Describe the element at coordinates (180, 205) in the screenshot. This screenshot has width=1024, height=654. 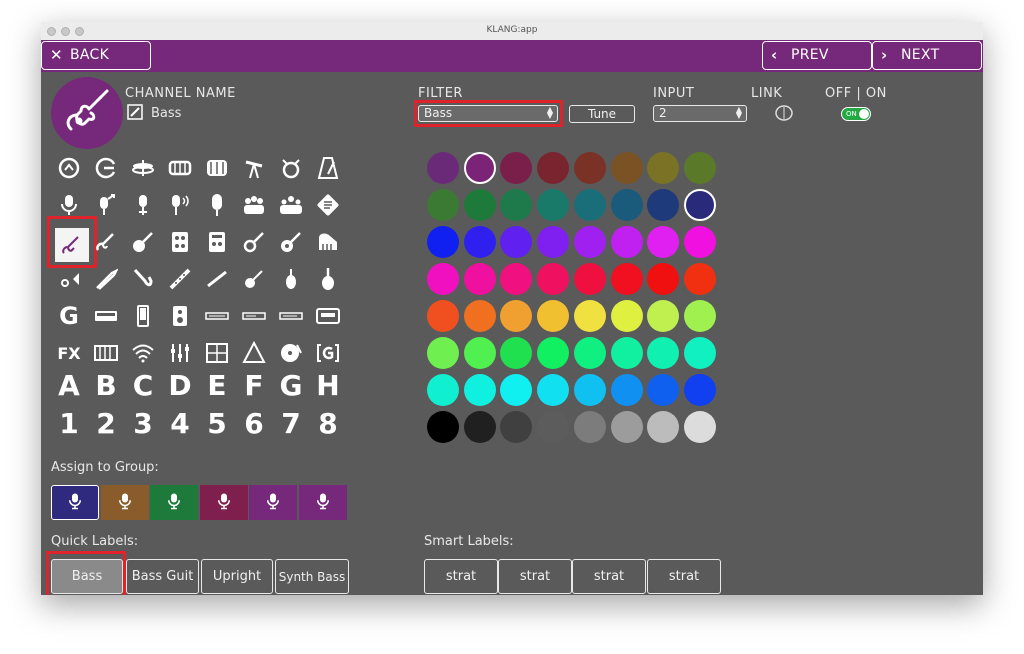
I see `loud-vocal-icon` at that location.